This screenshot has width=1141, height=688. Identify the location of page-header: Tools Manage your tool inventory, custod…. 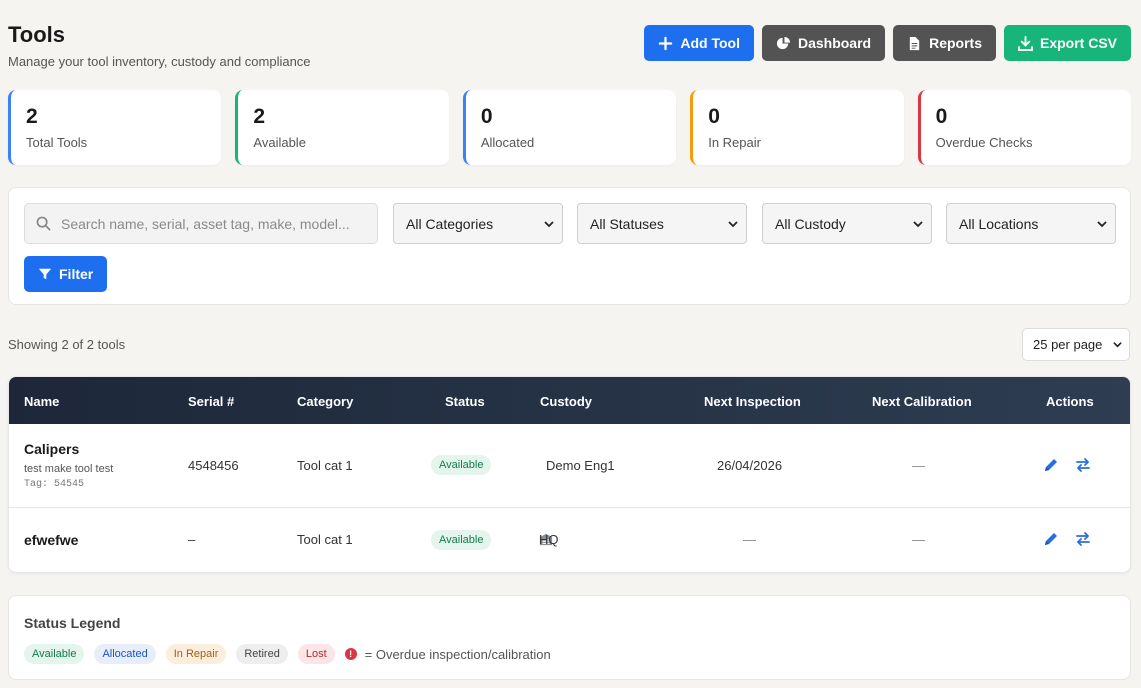
(159, 45).